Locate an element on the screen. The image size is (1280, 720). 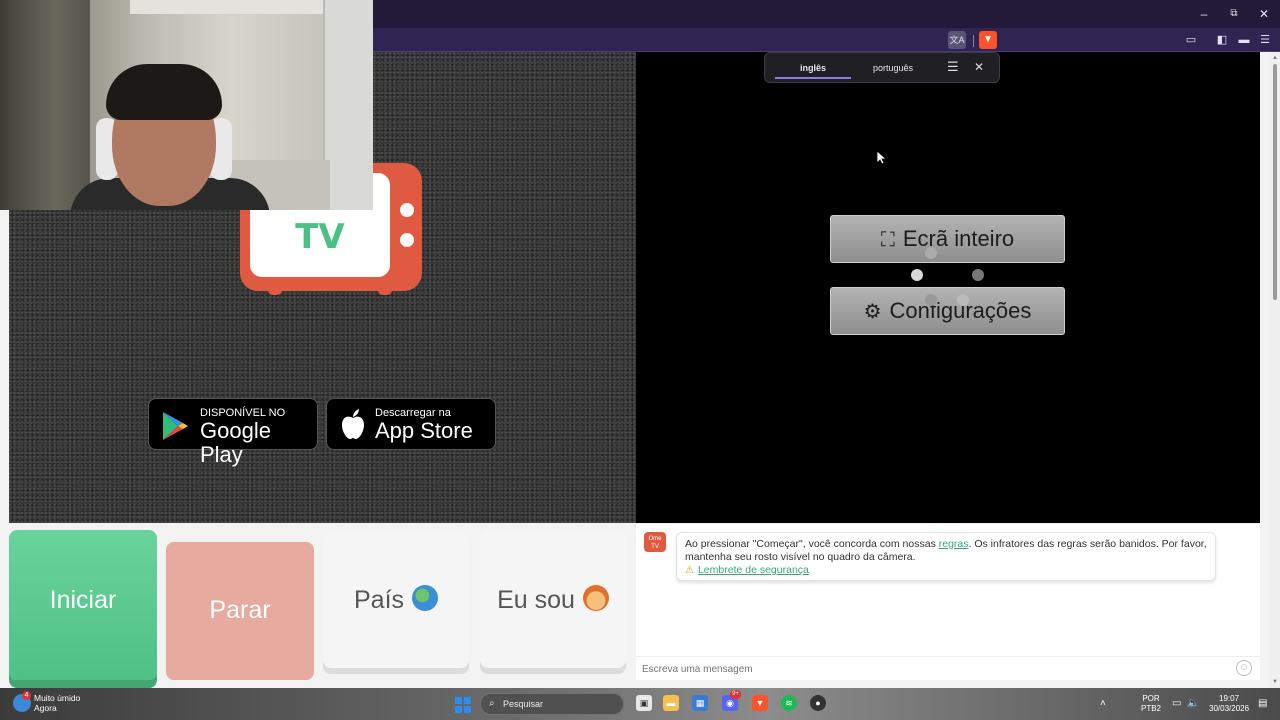
apple-icon is located at coordinates (353, 424).